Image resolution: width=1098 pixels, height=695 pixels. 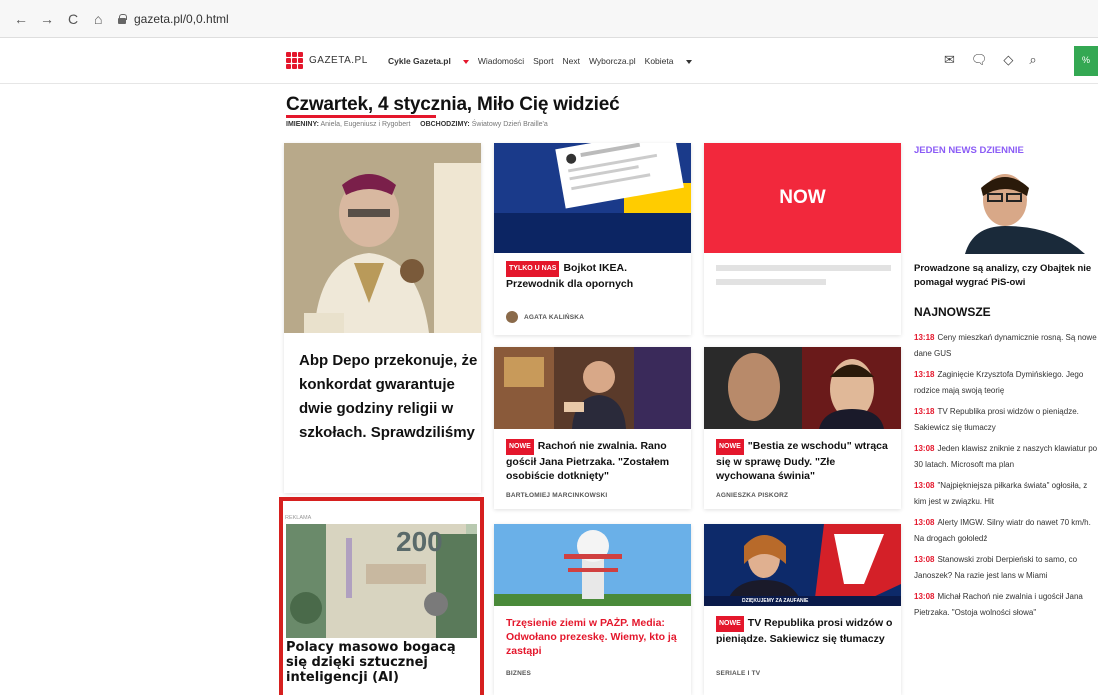 I want to click on celebrate-label: OBCHODZIMY:, so click(x=445, y=124).